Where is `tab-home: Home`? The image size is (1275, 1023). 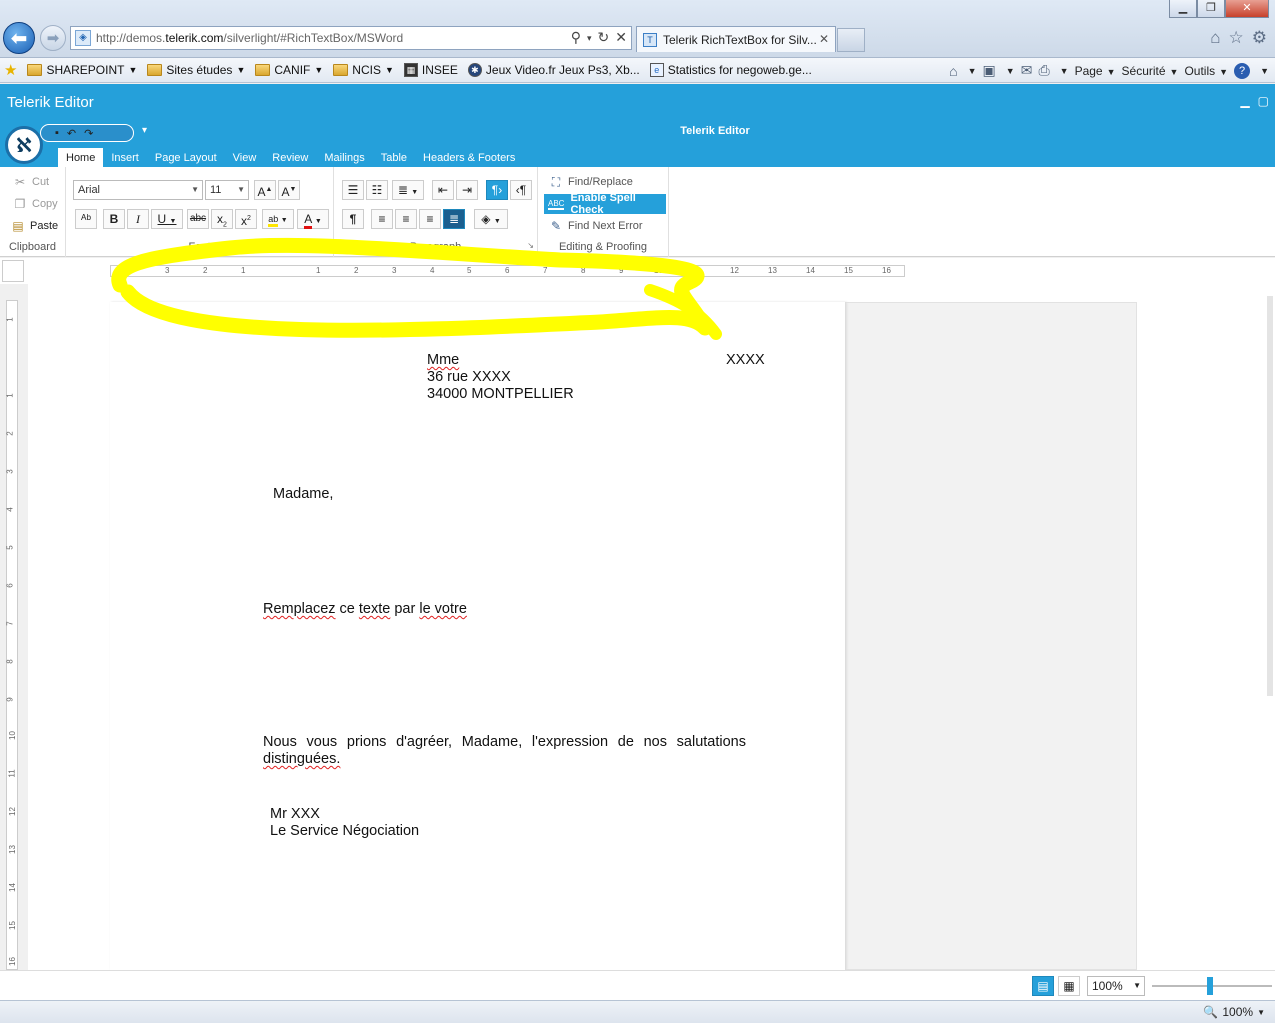
tab-home: Home is located at coordinates (81, 157).